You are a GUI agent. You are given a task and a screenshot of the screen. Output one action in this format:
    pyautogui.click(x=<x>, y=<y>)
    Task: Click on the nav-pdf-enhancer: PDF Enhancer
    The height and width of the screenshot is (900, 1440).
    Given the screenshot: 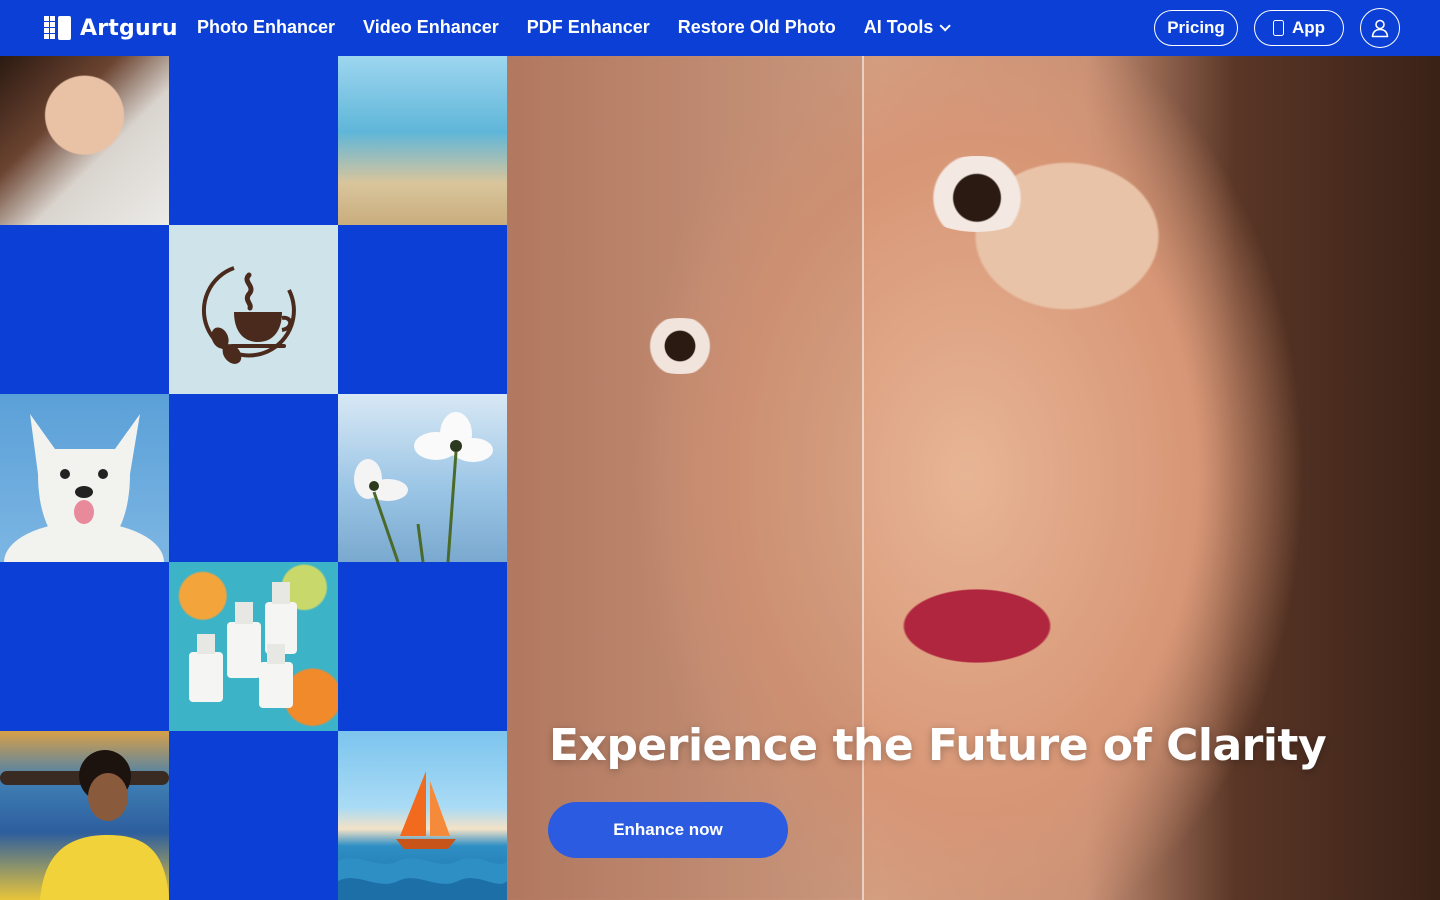 What is the action you would take?
    pyautogui.click(x=588, y=27)
    